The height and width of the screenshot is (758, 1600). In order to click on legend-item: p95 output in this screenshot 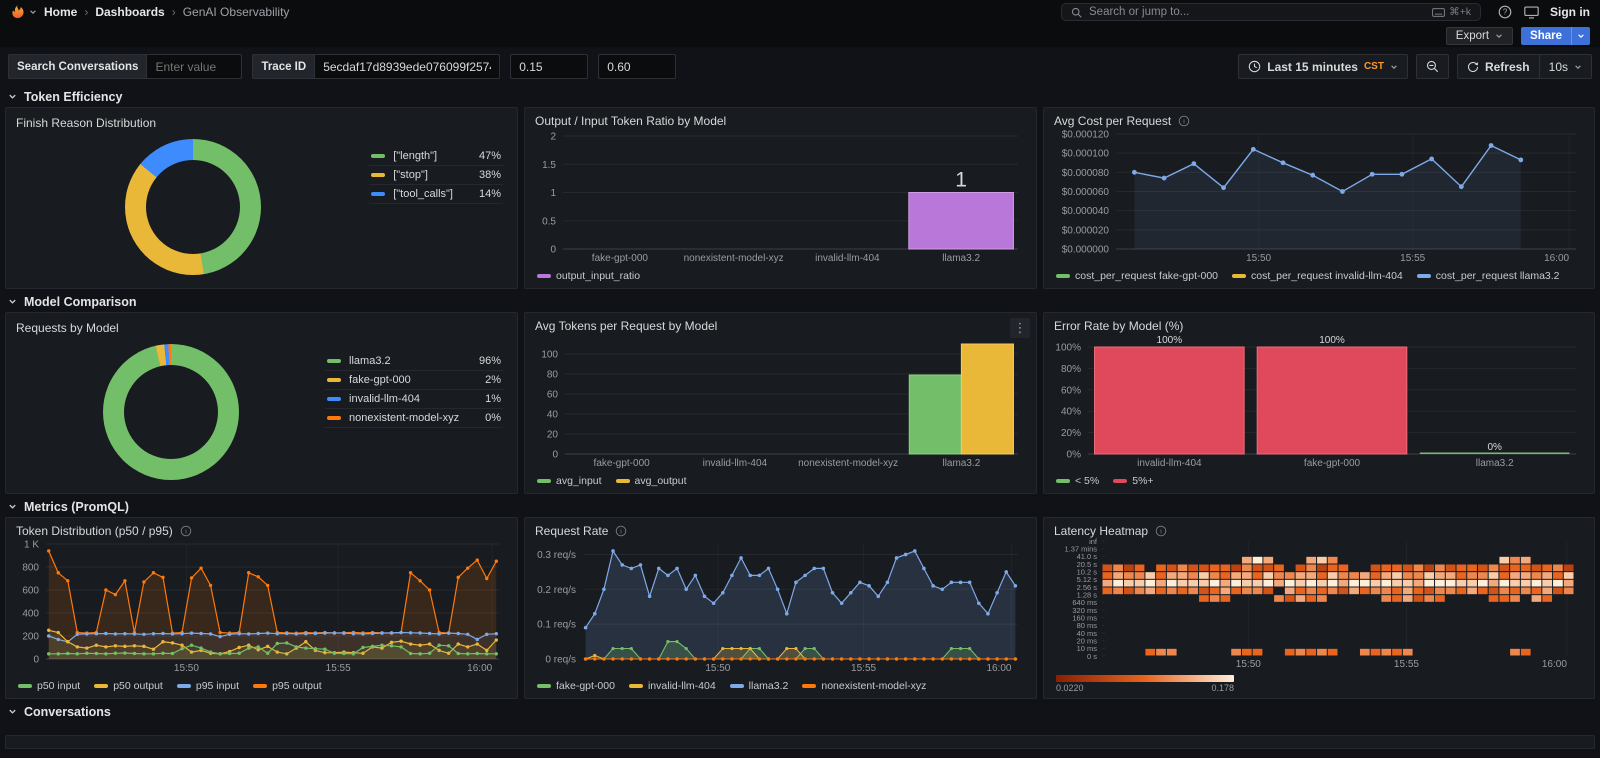, I will do `click(287, 686)`.